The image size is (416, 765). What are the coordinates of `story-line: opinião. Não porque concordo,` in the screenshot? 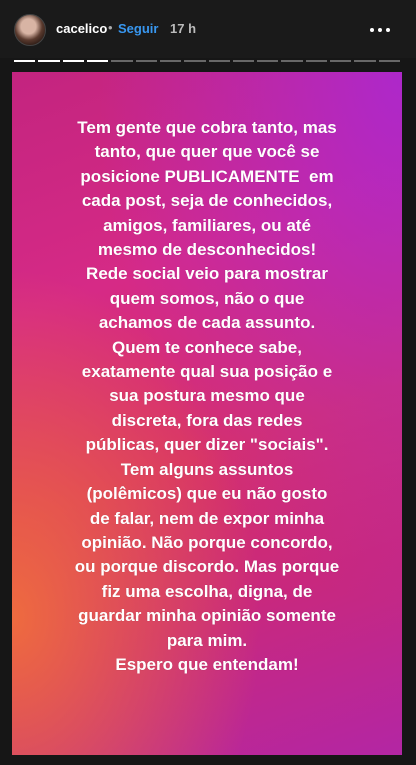 It's located at (207, 542).